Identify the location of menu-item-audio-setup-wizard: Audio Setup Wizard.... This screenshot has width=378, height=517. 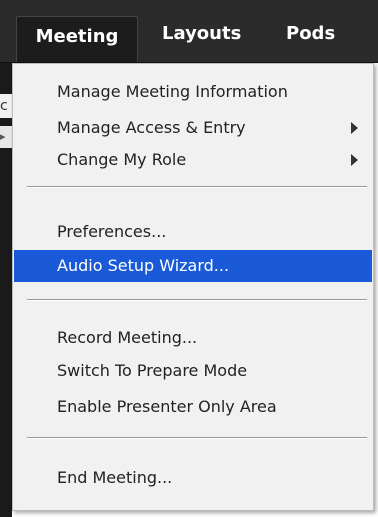
(193, 266).